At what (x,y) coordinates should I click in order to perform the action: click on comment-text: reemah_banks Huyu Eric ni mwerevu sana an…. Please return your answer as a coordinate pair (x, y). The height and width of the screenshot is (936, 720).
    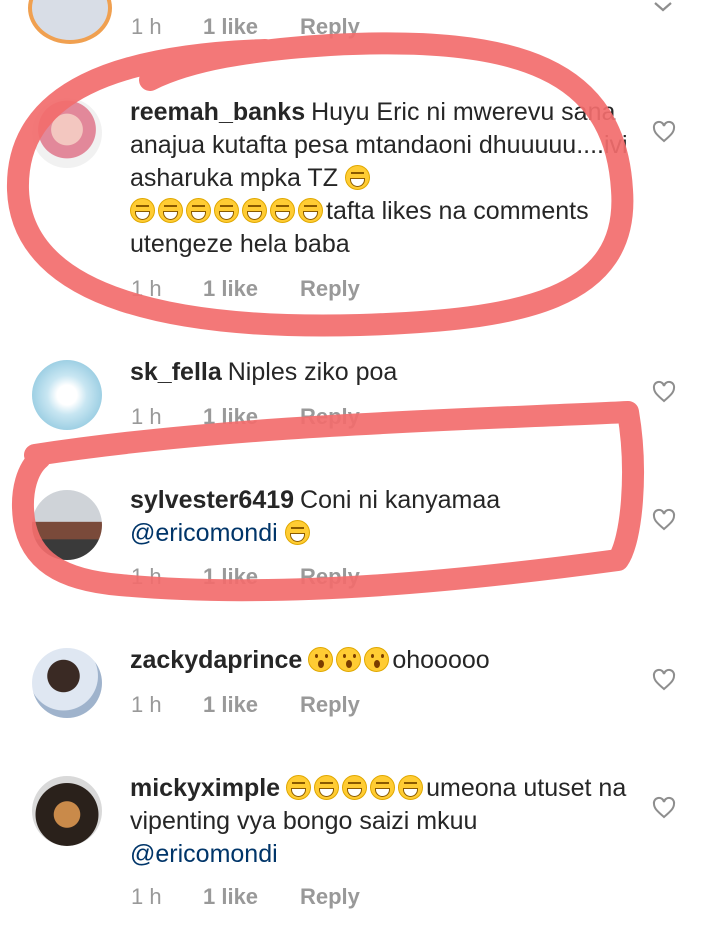
    Looking at the image, I should click on (380, 178).